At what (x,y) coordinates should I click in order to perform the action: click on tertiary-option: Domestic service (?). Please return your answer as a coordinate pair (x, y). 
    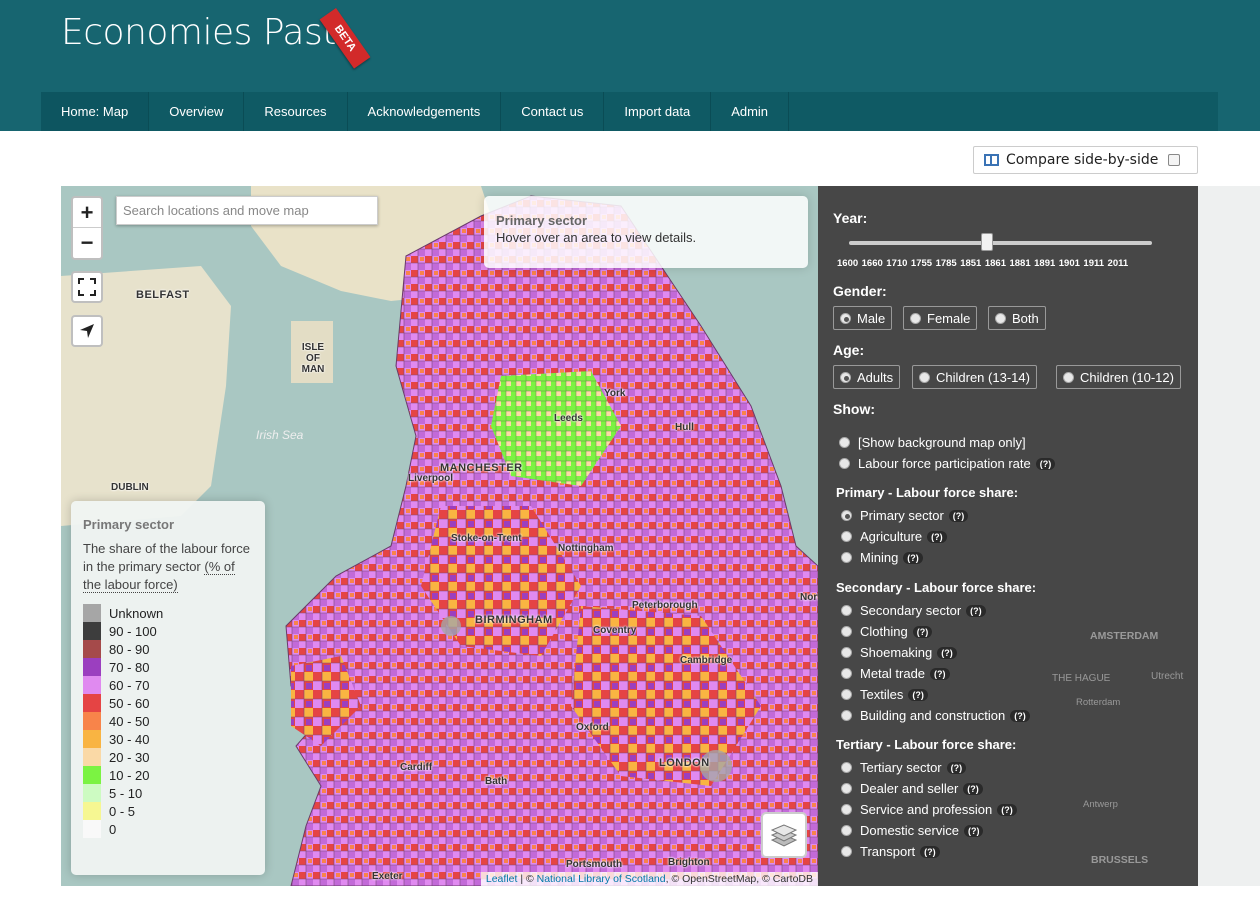
    Looking at the image, I should click on (912, 830).